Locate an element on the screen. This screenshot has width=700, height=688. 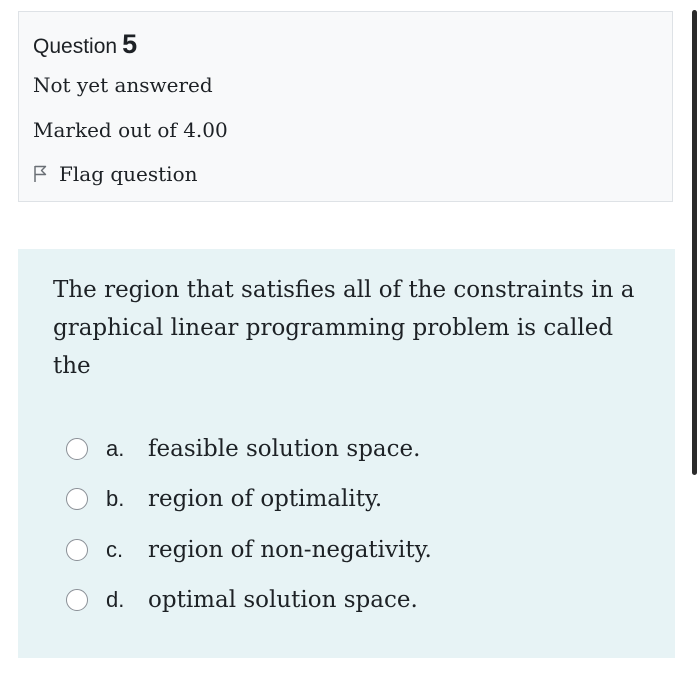
answer-text: region of optimality. is located at coordinates (265, 499).